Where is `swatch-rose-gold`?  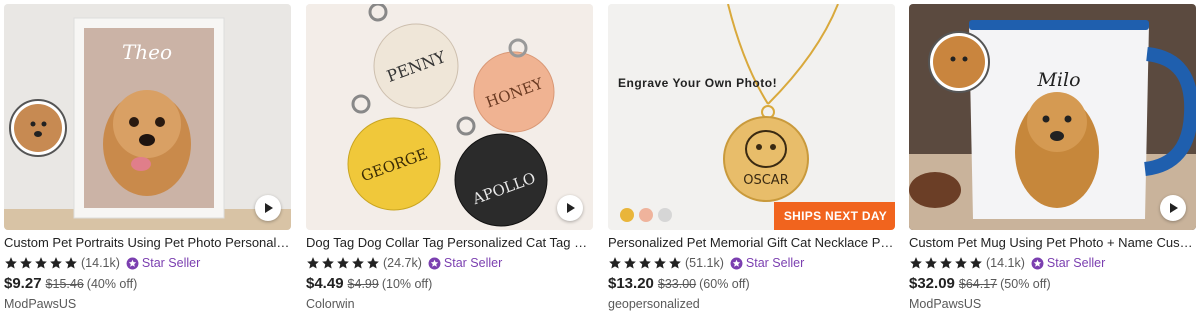
swatch-rose-gold is located at coordinates (646, 215).